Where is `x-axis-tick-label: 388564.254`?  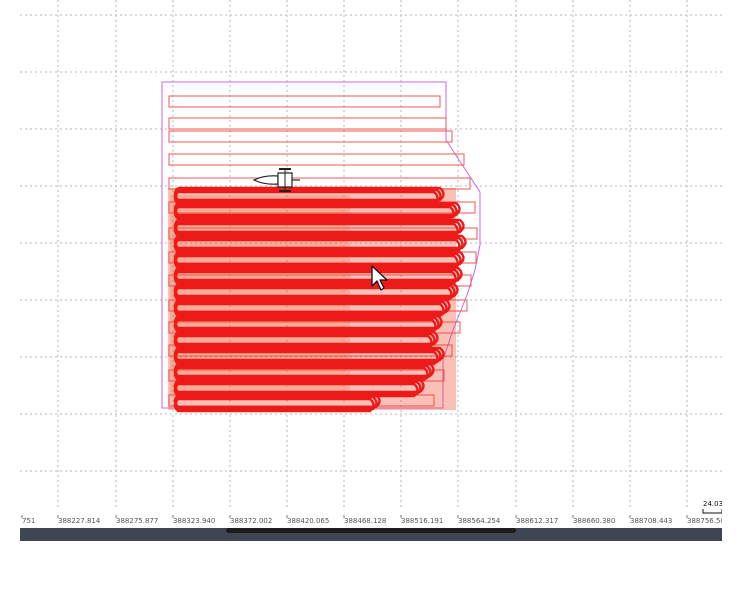 x-axis-tick-label: 388564.254 is located at coordinates (479, 521).